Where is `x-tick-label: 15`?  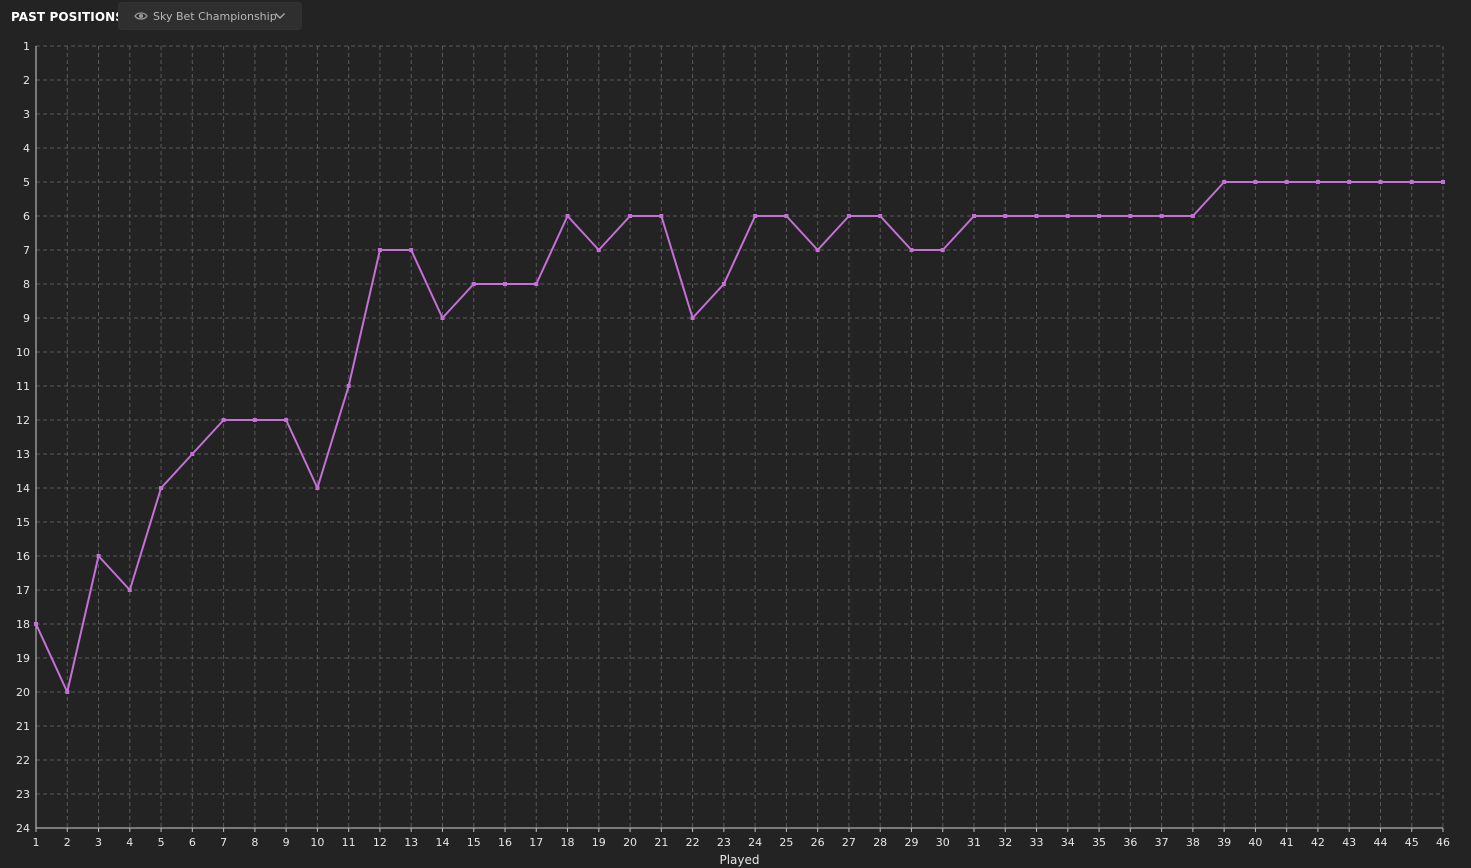 x-tick-label: 15 is located at coordinates (474, 842).